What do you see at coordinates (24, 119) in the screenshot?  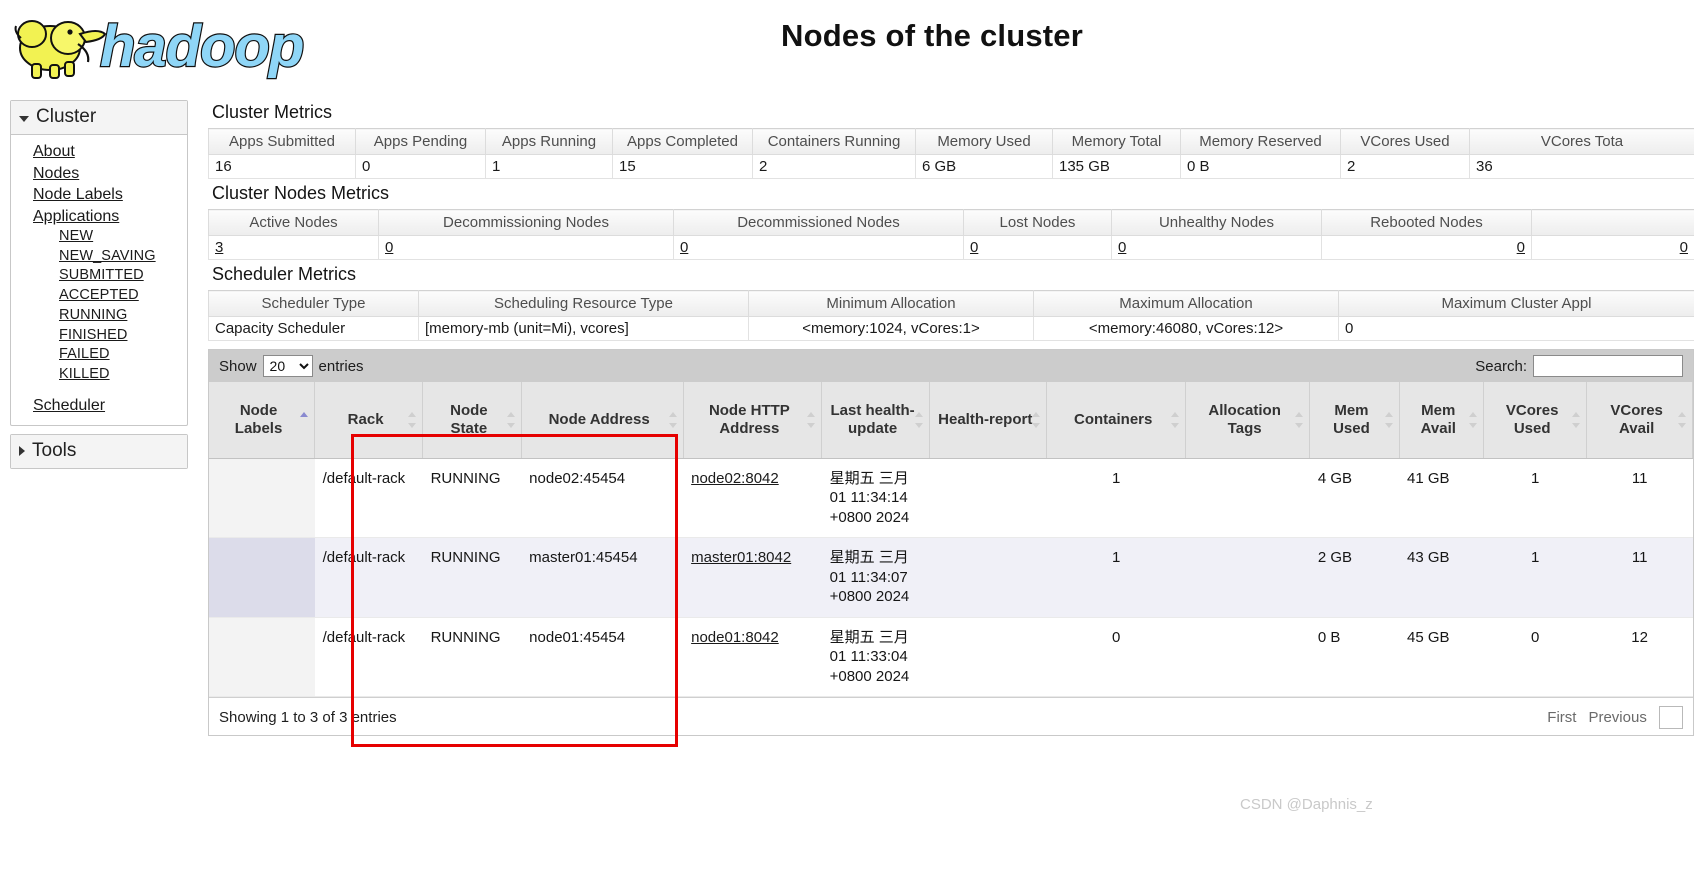 I see `caret-down-icon` at bounding box center [24, 119].